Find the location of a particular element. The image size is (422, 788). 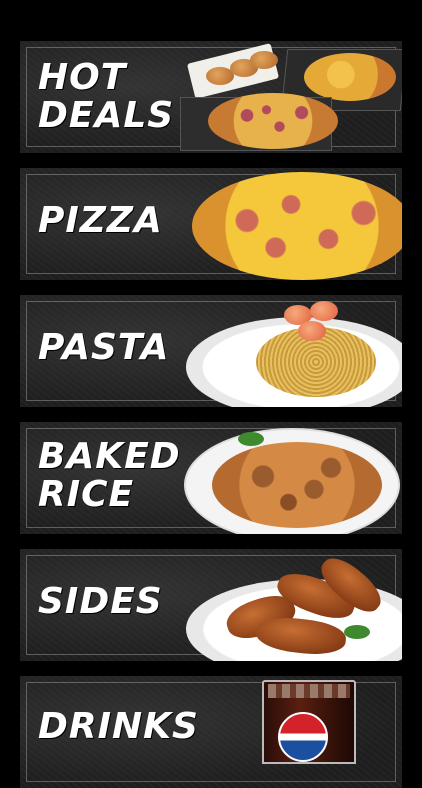

menu-item-label: DRINKS is located at coordinates (118, 727).